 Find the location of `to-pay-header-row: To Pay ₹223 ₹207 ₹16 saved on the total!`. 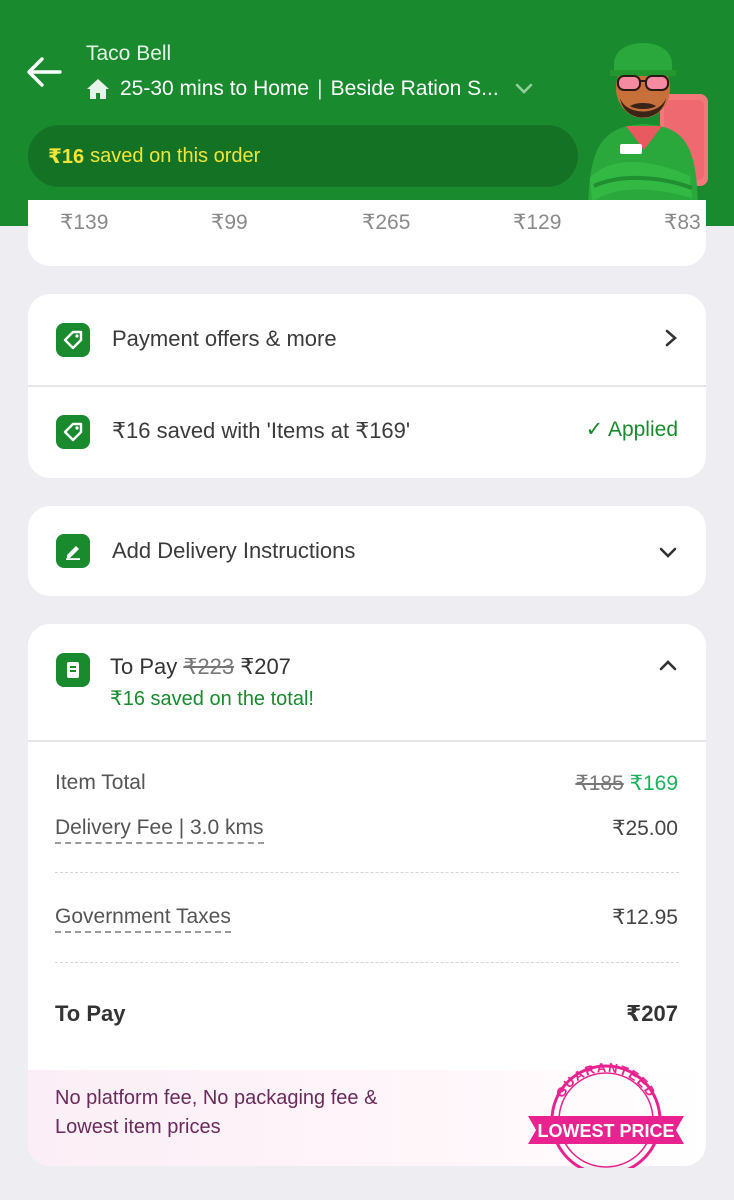

to-pay-header-row: To Pay ₹223 ₹207 ₹16 saved on the total! is located at coordinates (367, 682).